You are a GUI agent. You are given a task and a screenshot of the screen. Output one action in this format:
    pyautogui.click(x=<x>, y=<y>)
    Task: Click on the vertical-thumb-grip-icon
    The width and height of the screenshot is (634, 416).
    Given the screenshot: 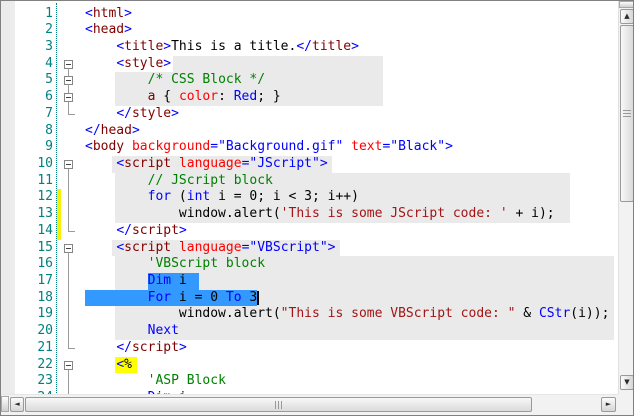 What is the action you would take?
    pyautogui.click(x=627, y=113)
    